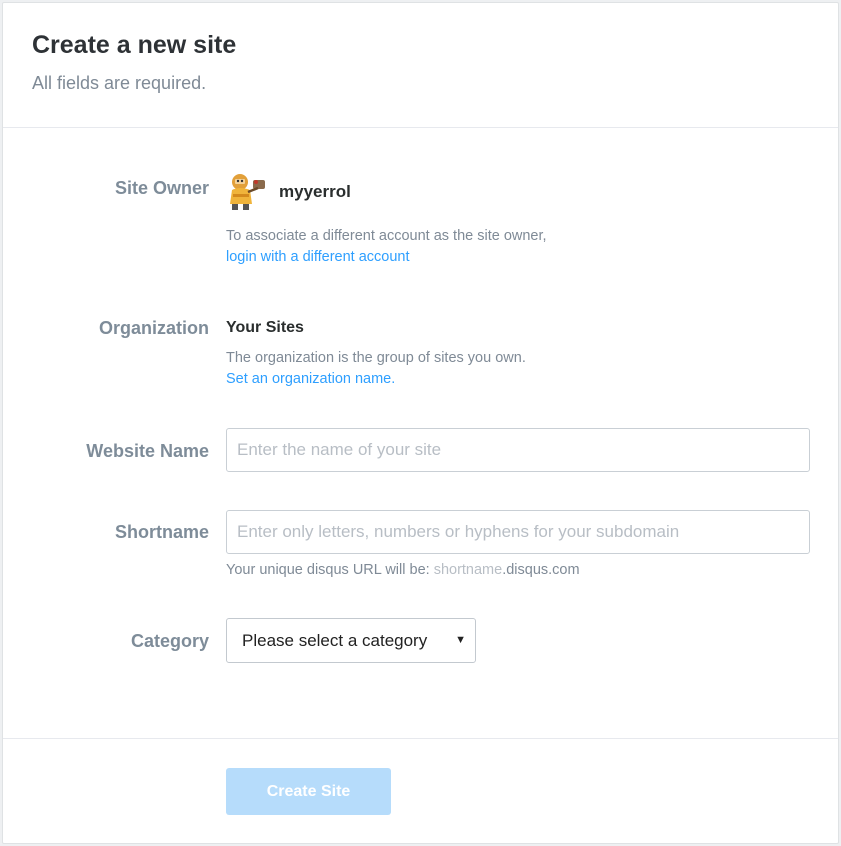  I want to click on caret-down-icon: ▼, so click(460, 640).